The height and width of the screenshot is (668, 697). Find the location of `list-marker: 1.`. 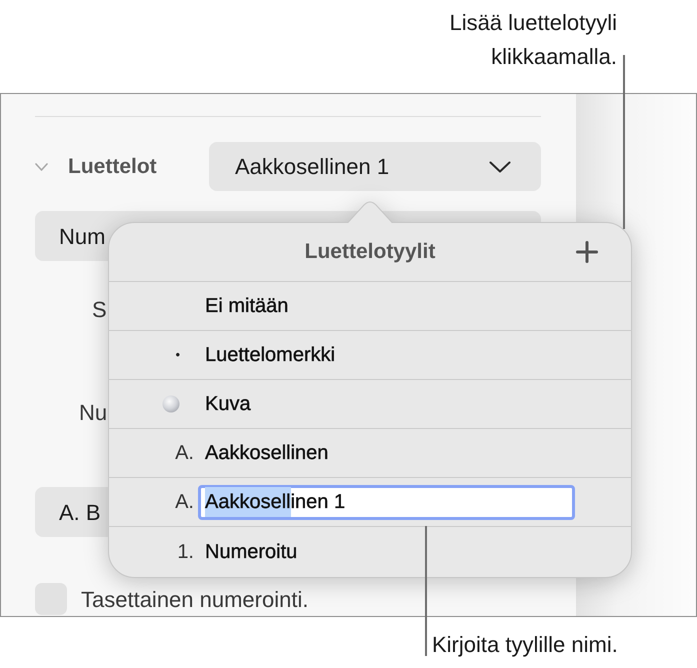

list-marker: 1. is located at coordinates (185, 552).